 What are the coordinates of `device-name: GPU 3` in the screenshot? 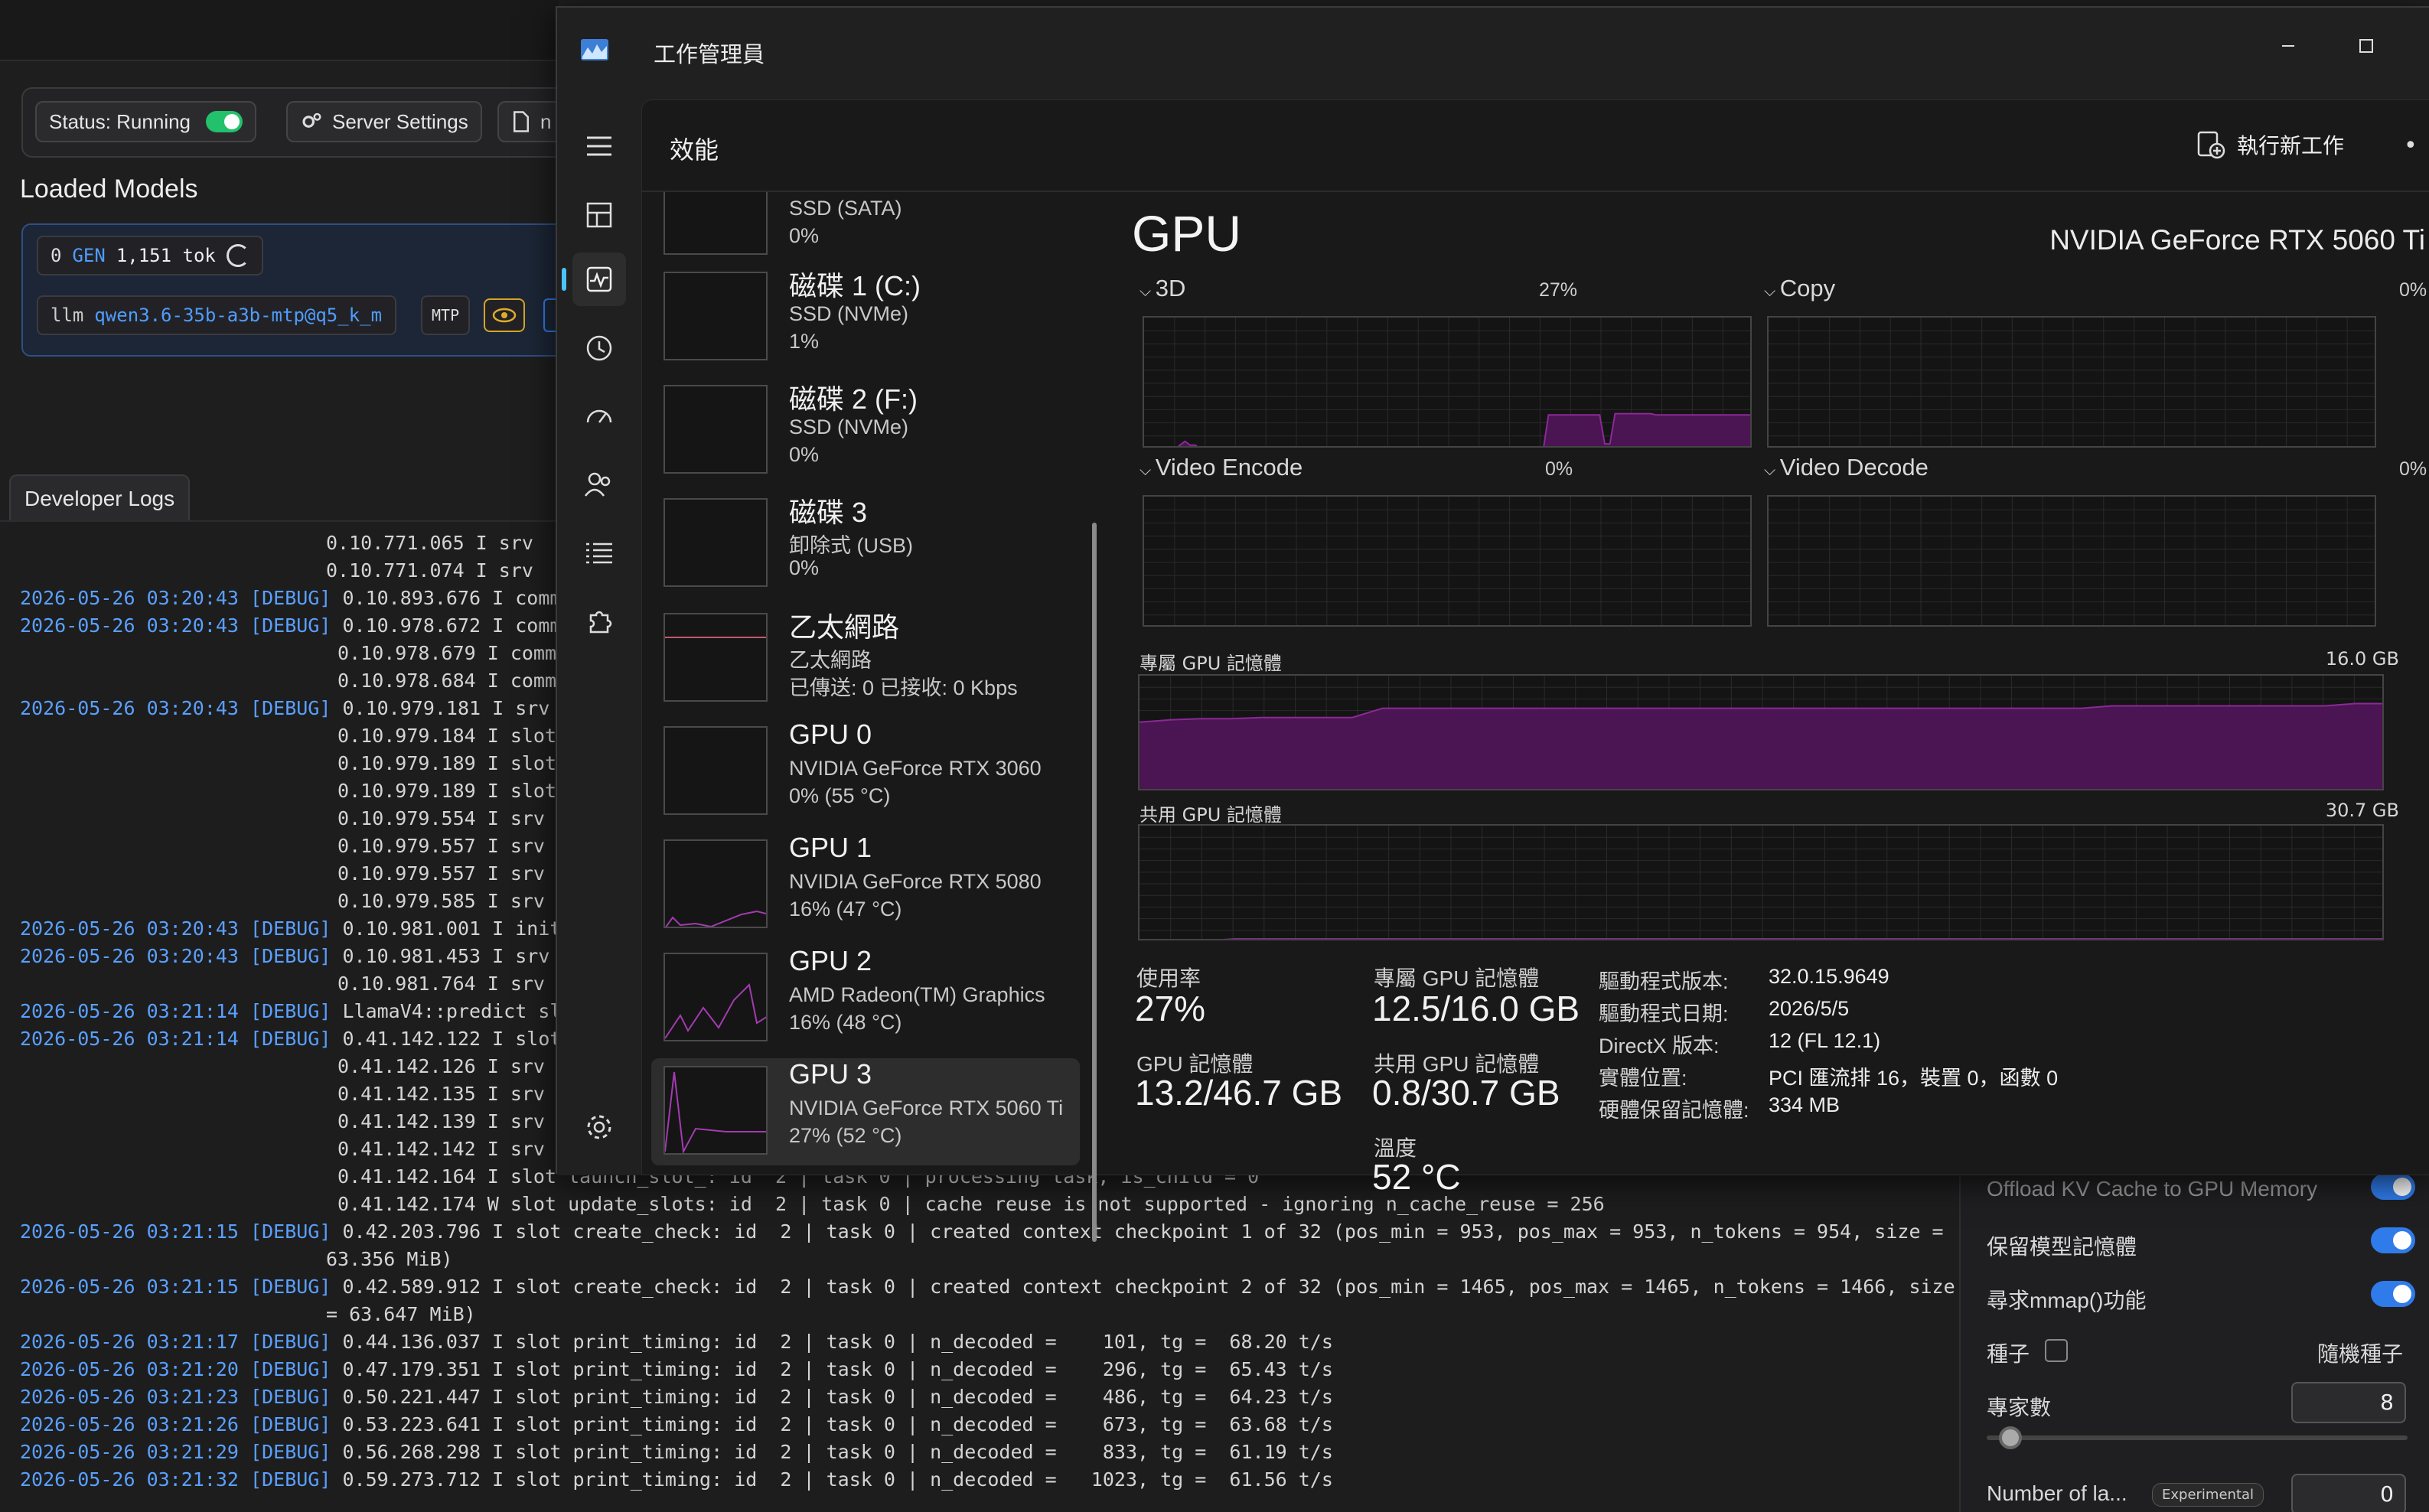 It's located at (831, 1074).